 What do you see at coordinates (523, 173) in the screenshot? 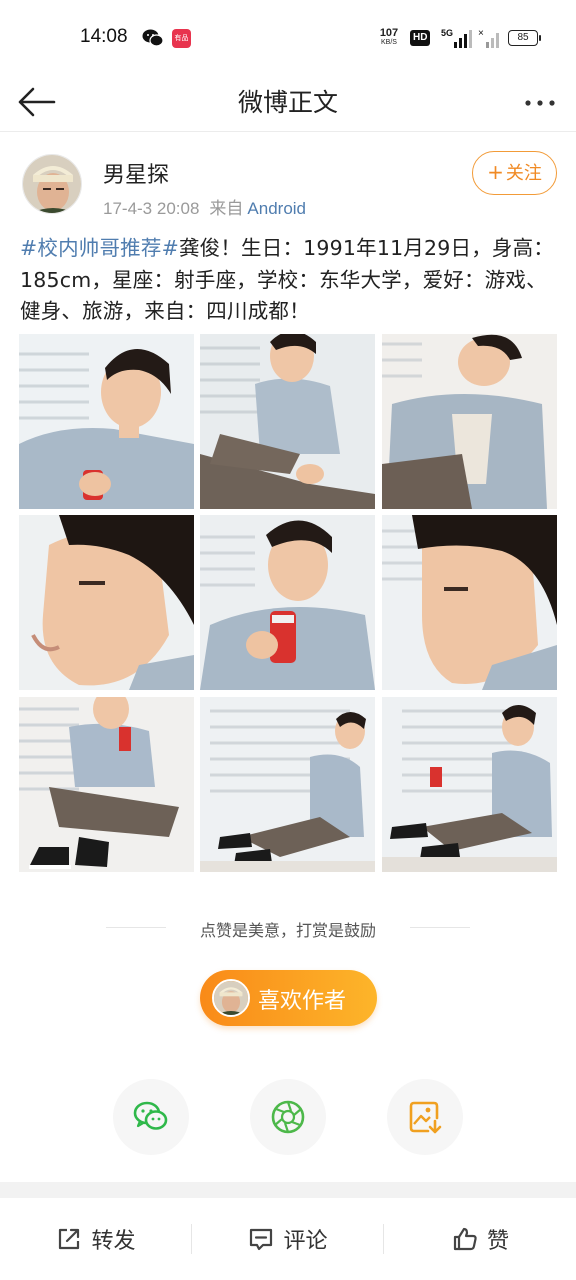
I see `follow-label: 关注` at bounding box center [523, 173].